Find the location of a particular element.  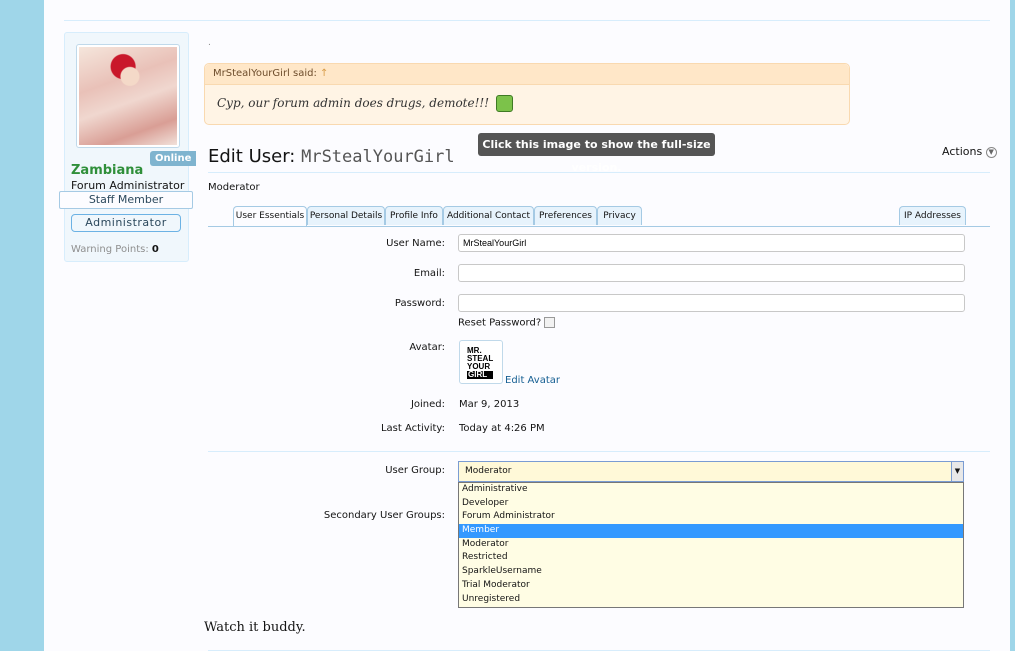

tab-preferences: Preferences is located at coordinates (565, 215).